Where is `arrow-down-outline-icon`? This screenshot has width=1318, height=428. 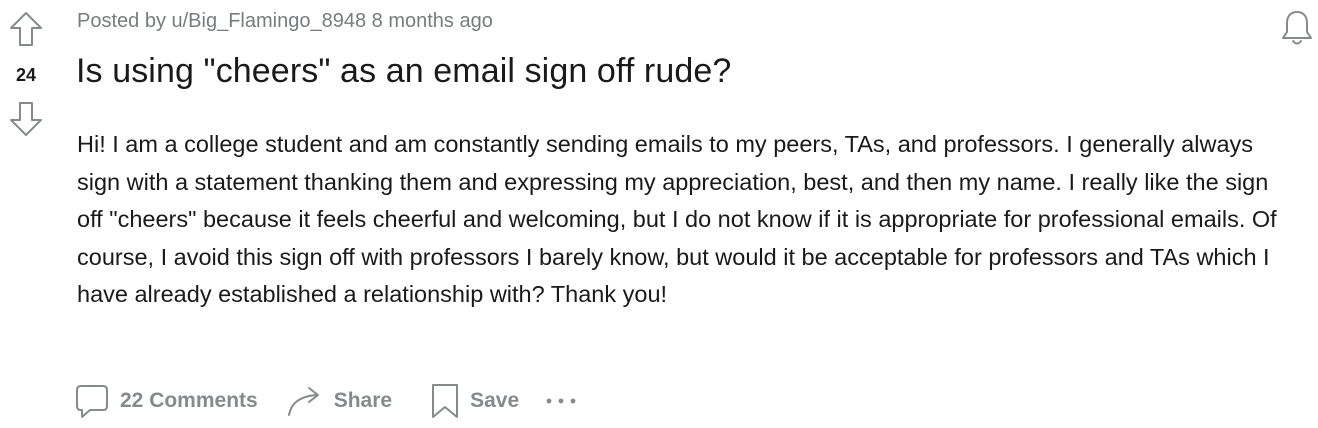
arrow-down-outline-icon is located at coordinates (26, 119).